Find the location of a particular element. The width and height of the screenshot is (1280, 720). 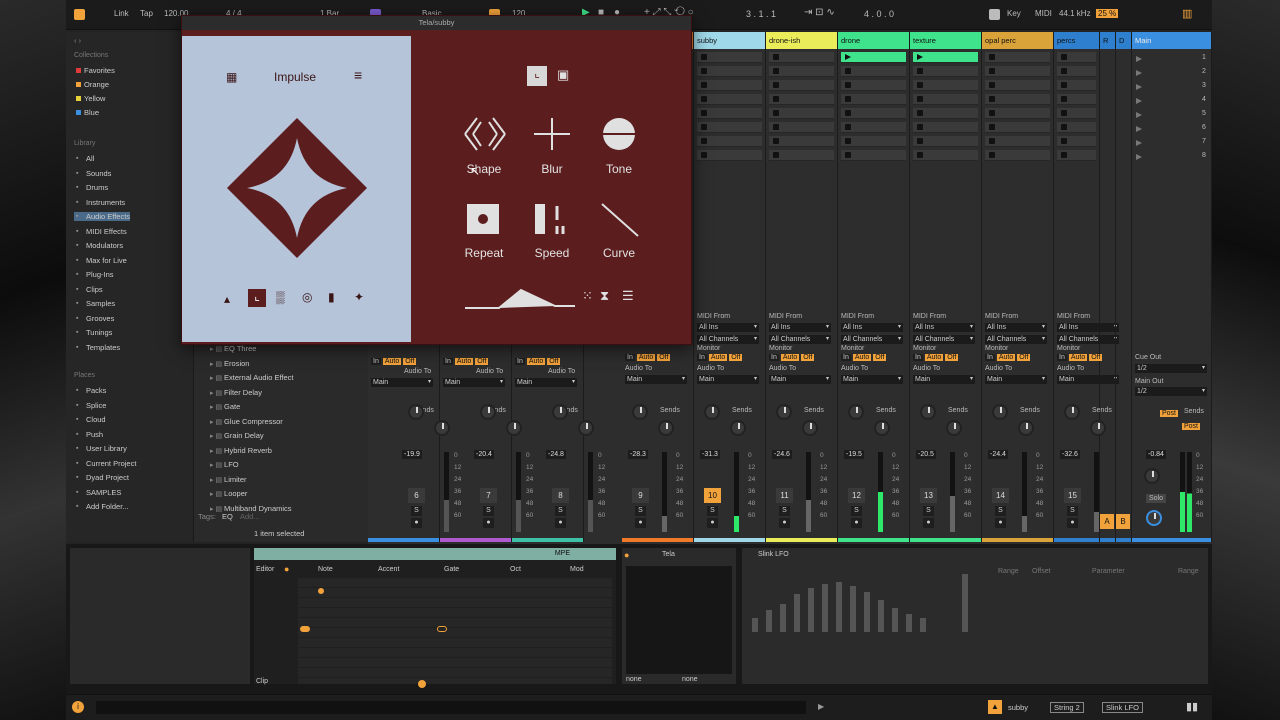

track-header: drone-ish is located at coordinates (801, 40).